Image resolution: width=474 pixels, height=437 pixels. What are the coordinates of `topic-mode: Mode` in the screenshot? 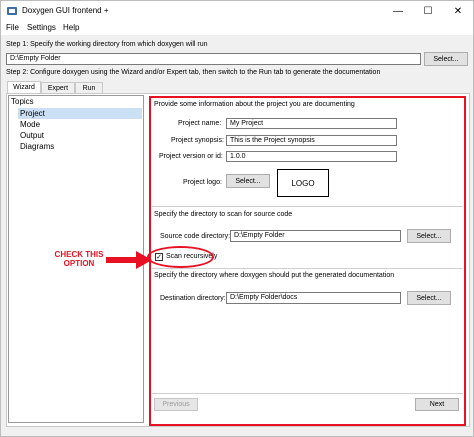 It's located at (30, 124).